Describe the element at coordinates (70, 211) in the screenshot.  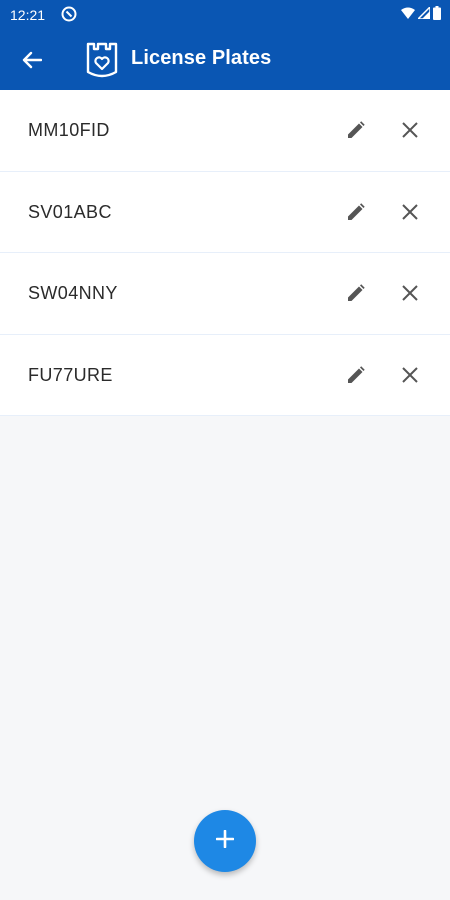
I see `plate-number: SV01ABC` at that location.